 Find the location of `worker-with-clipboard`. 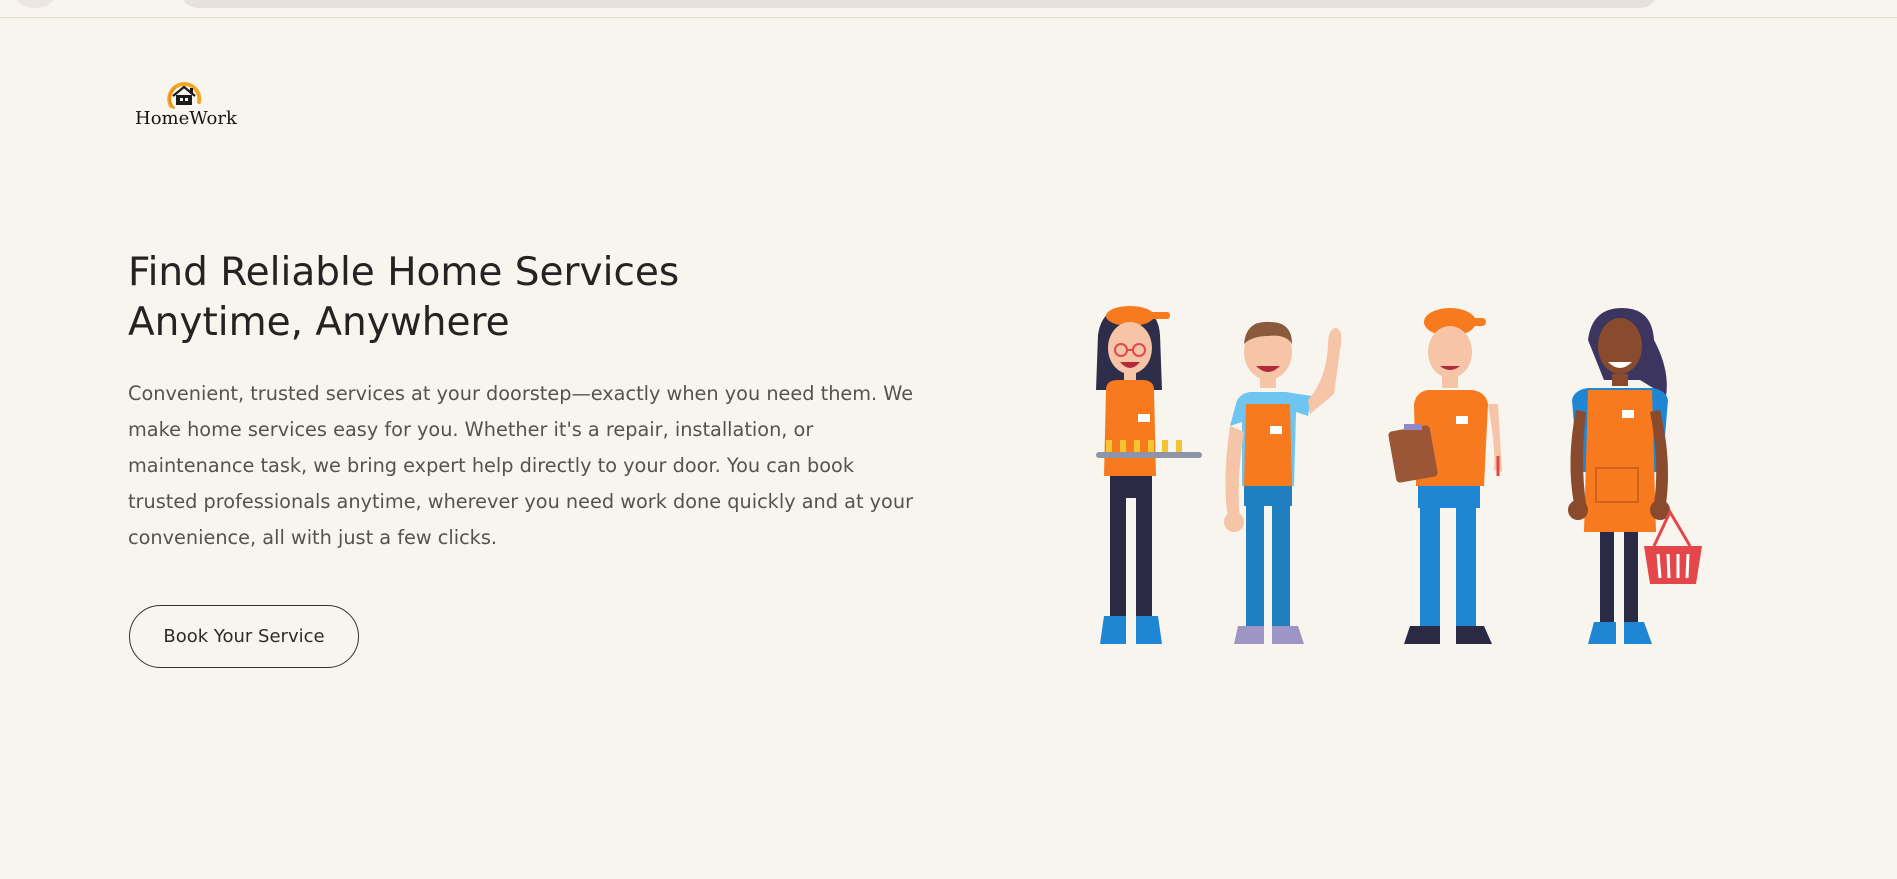

worker-with-clipboard is located at coordinates (1445, 476).